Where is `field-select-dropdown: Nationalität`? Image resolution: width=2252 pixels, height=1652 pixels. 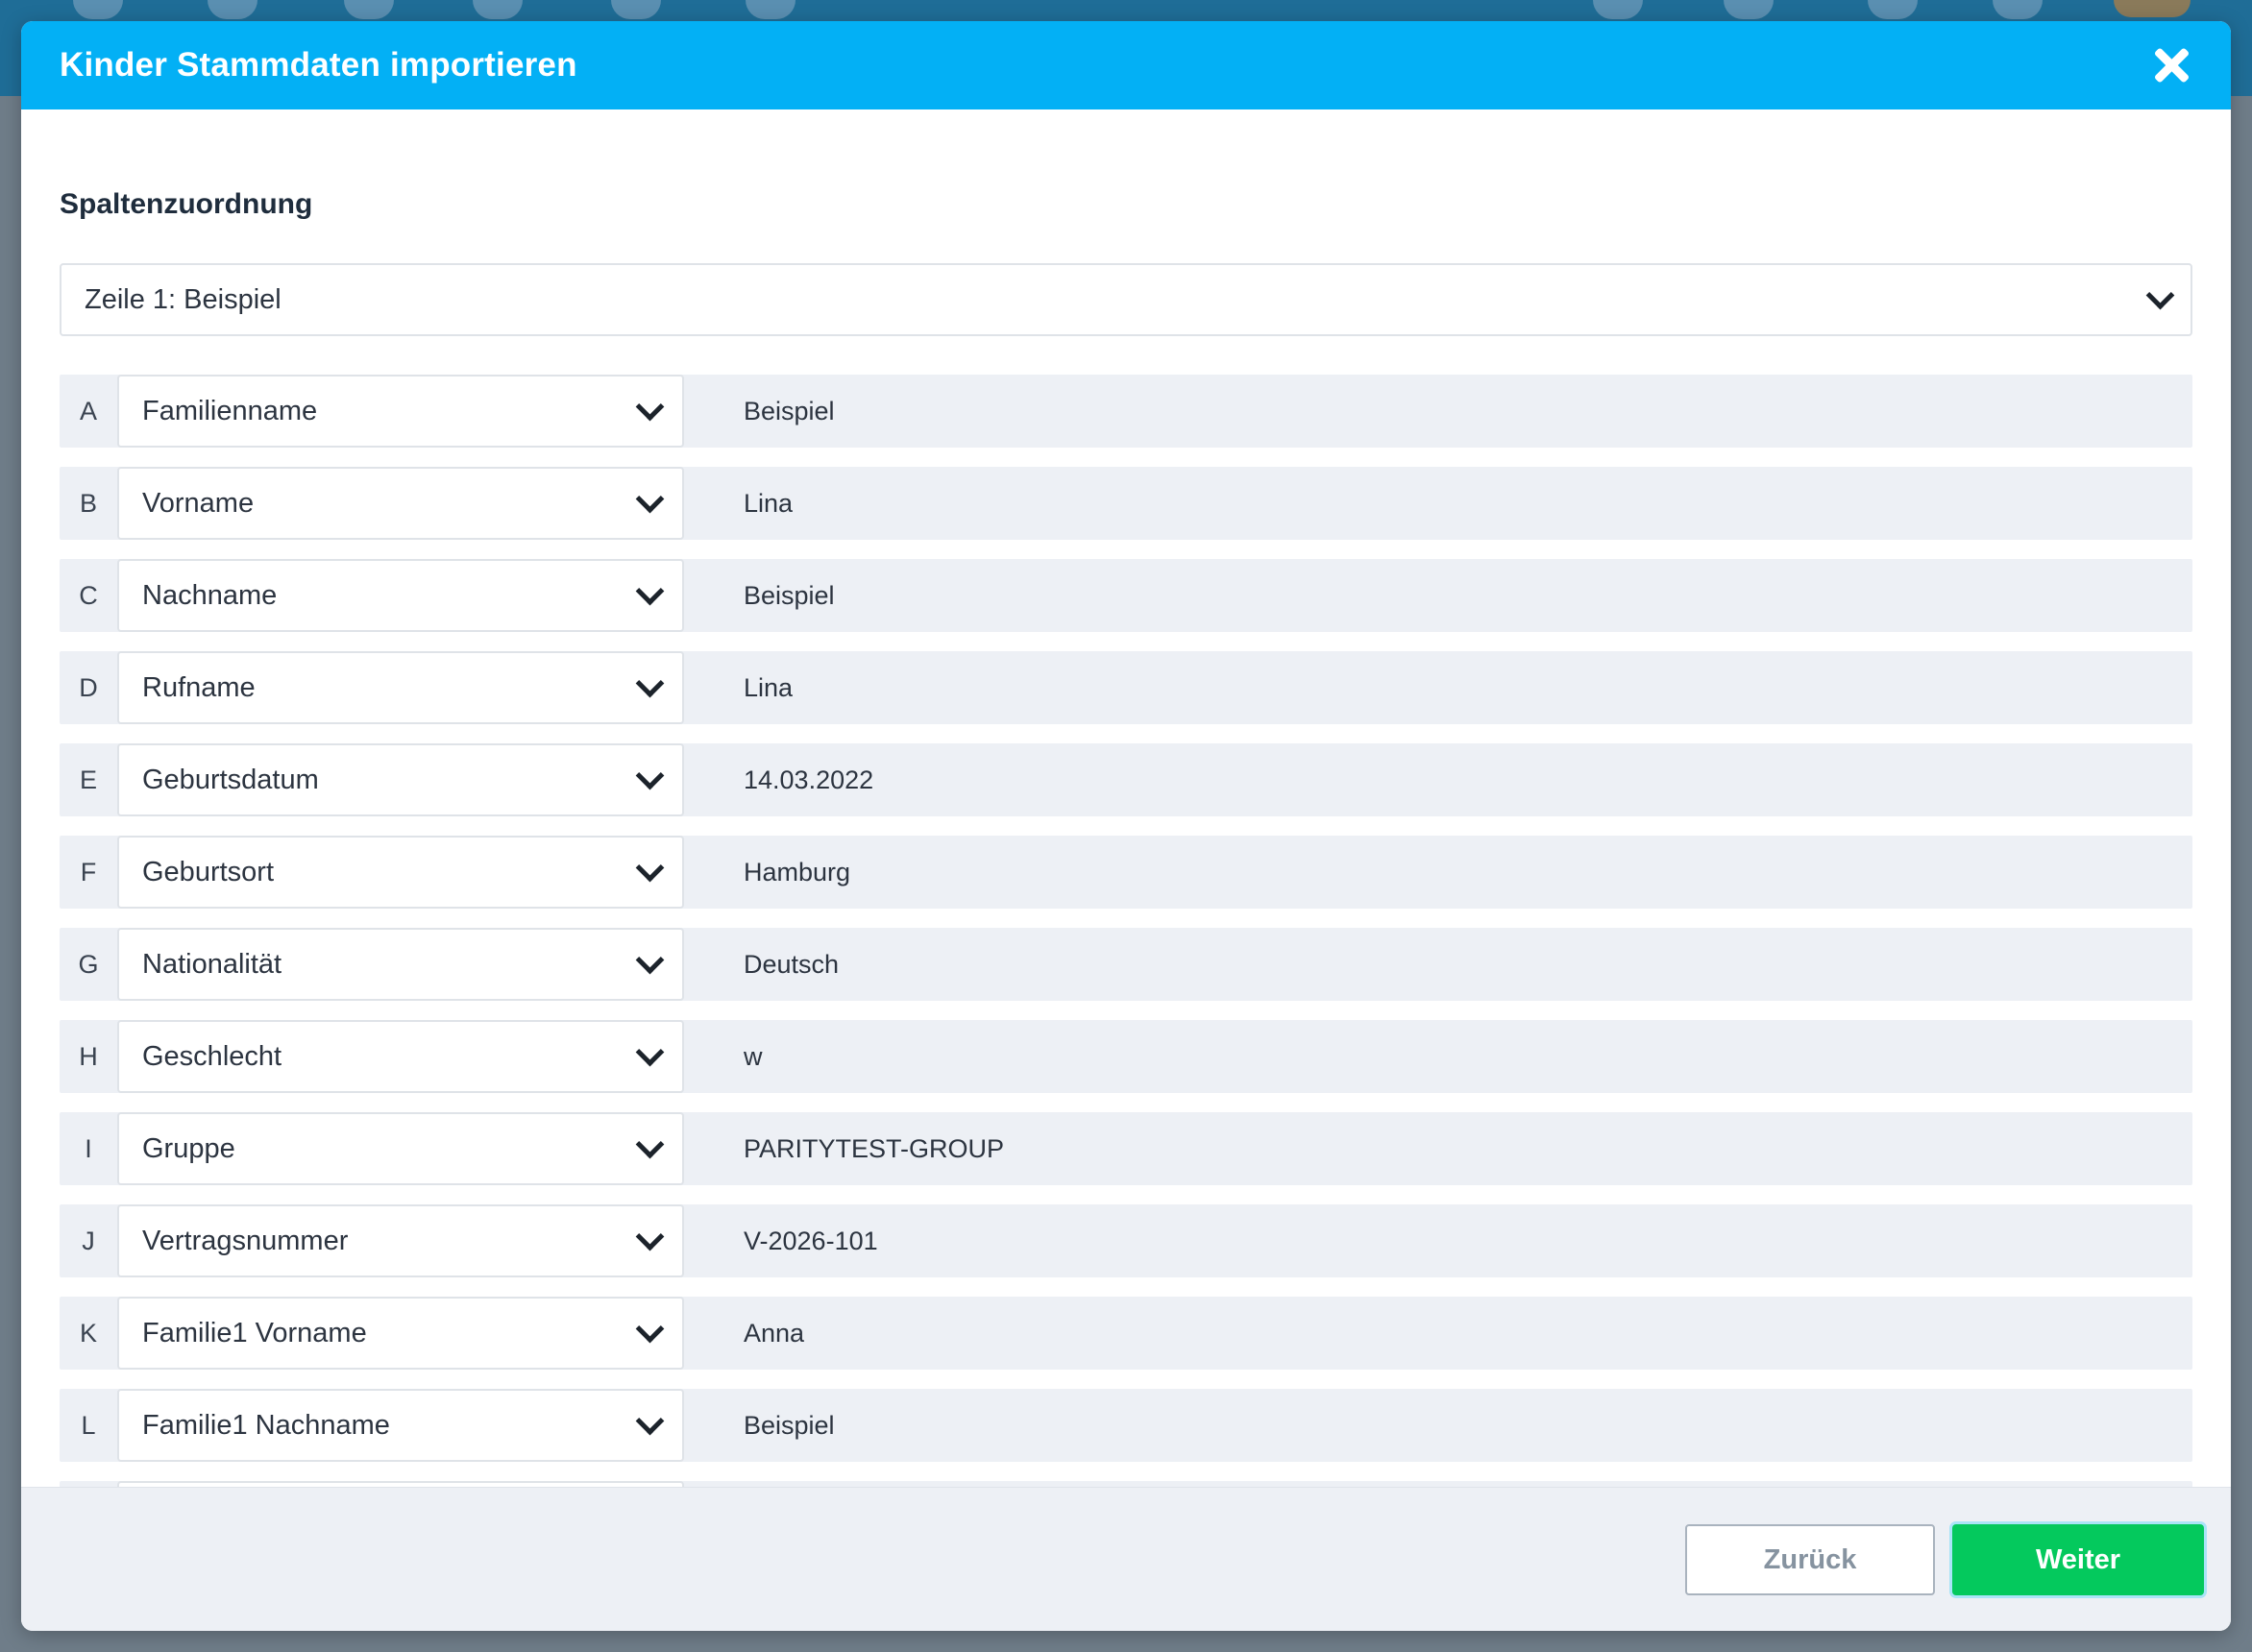
field-select-dropdown: Nationalität is located at coordinates (400, 964).